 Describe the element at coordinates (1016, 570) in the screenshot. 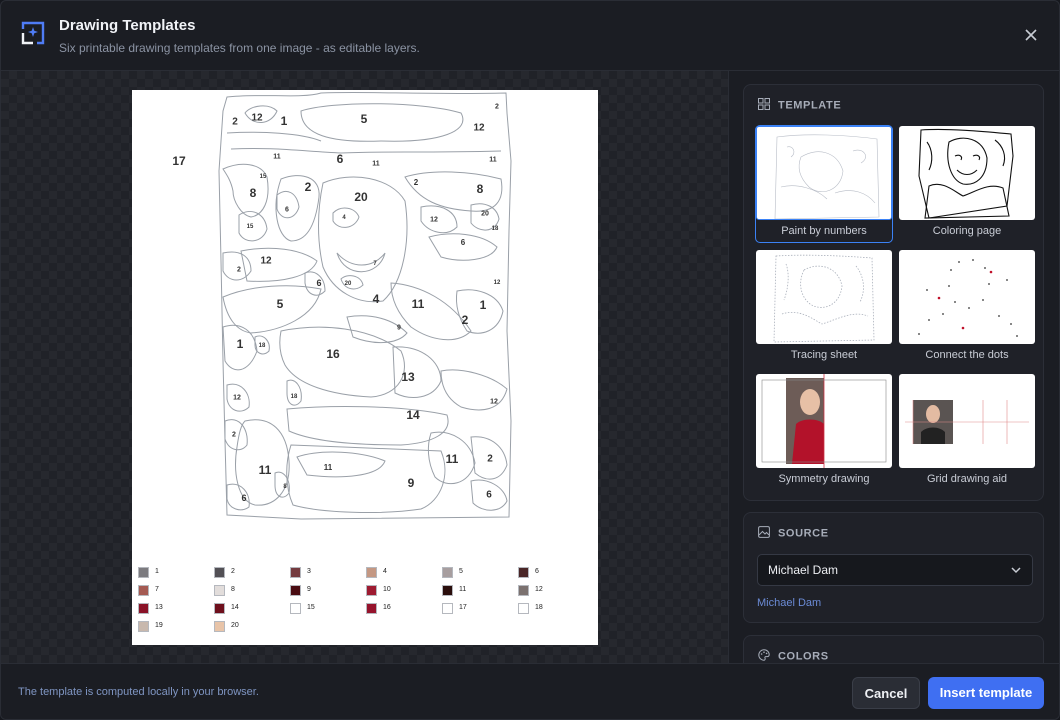

I see `chevron-down-icon` at that location.